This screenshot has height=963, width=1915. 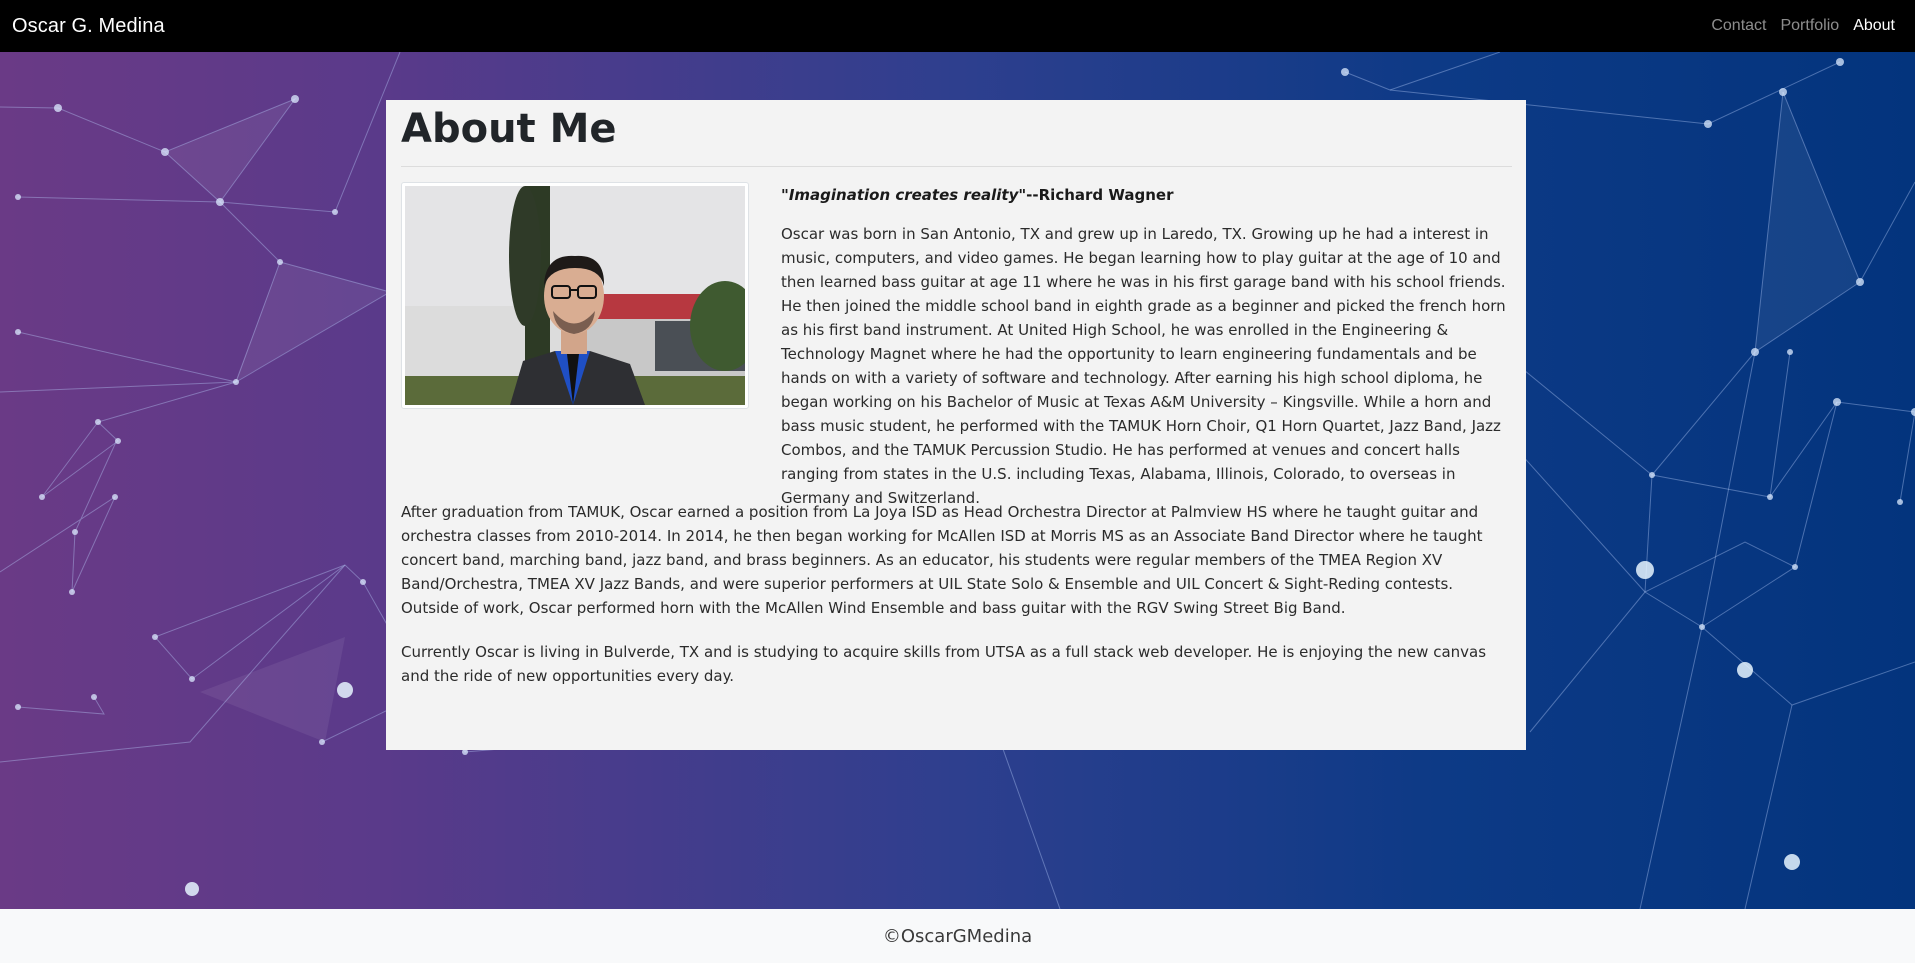 What do you see at coordinates (904, 195) in the screenshot?
I see `quote-text: "Imagination creates reality"` at bounding box center [904, 195].